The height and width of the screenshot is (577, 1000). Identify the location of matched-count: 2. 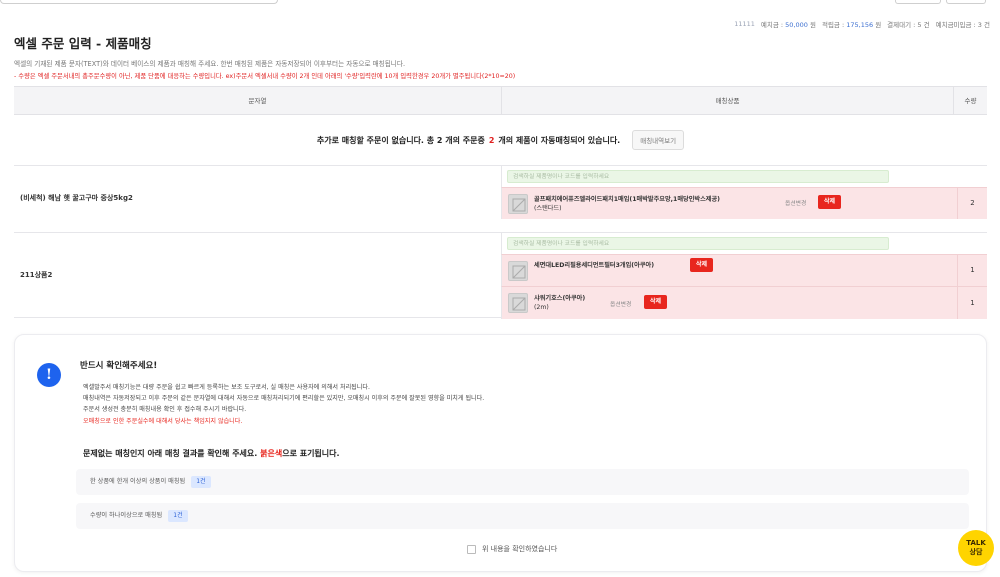
(491, 140).